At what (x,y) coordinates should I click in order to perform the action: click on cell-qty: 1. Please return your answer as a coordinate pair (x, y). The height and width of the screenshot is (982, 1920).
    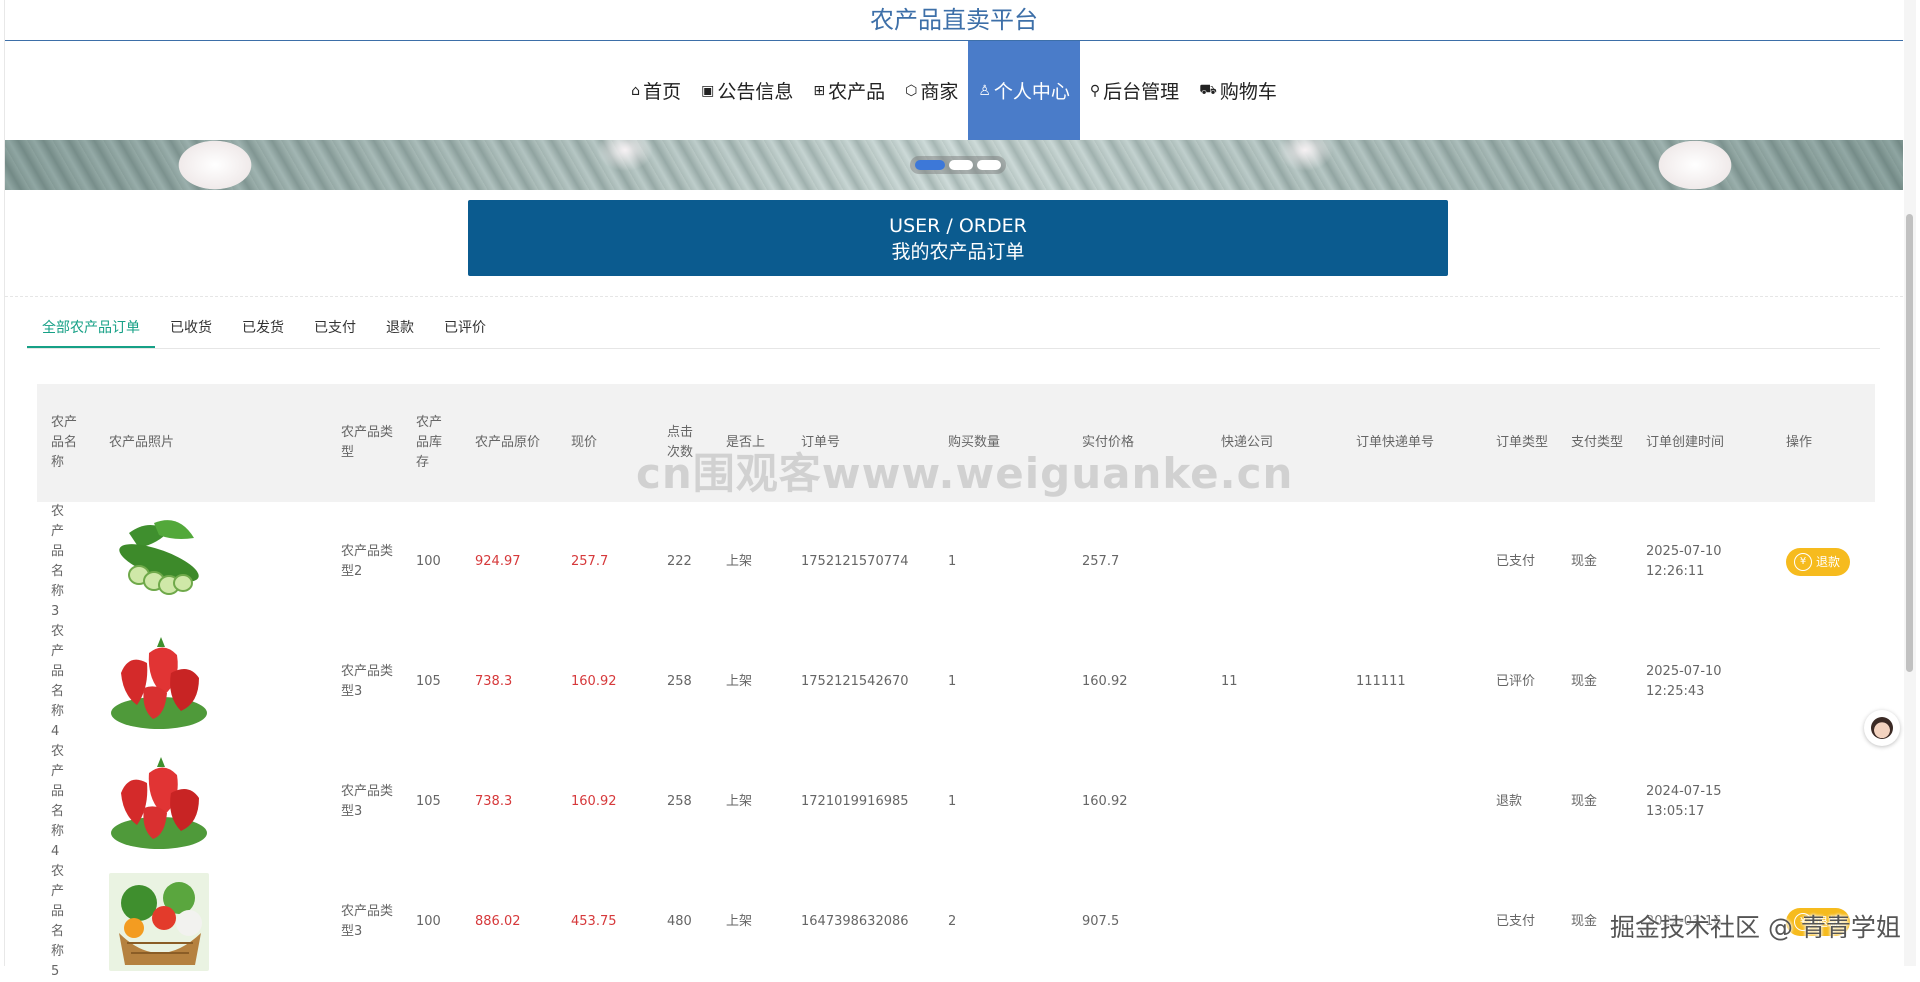
    Looking at the image, I should click on (1001, 802).